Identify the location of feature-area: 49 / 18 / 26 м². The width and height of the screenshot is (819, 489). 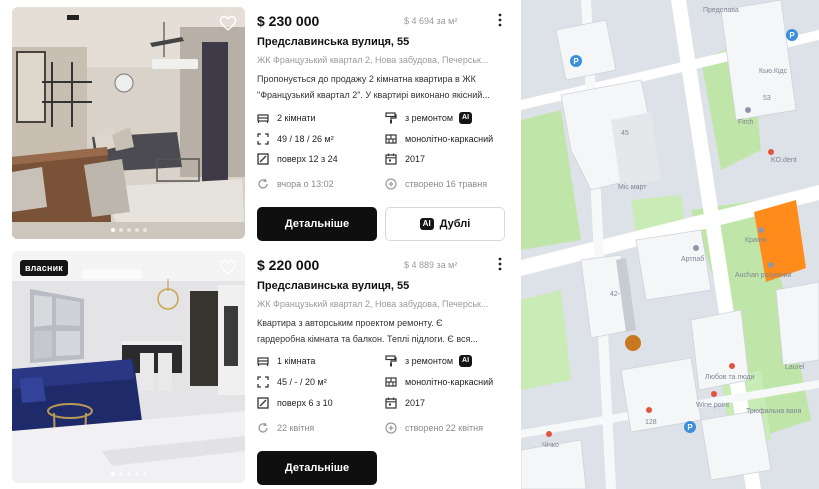
(295, 139).